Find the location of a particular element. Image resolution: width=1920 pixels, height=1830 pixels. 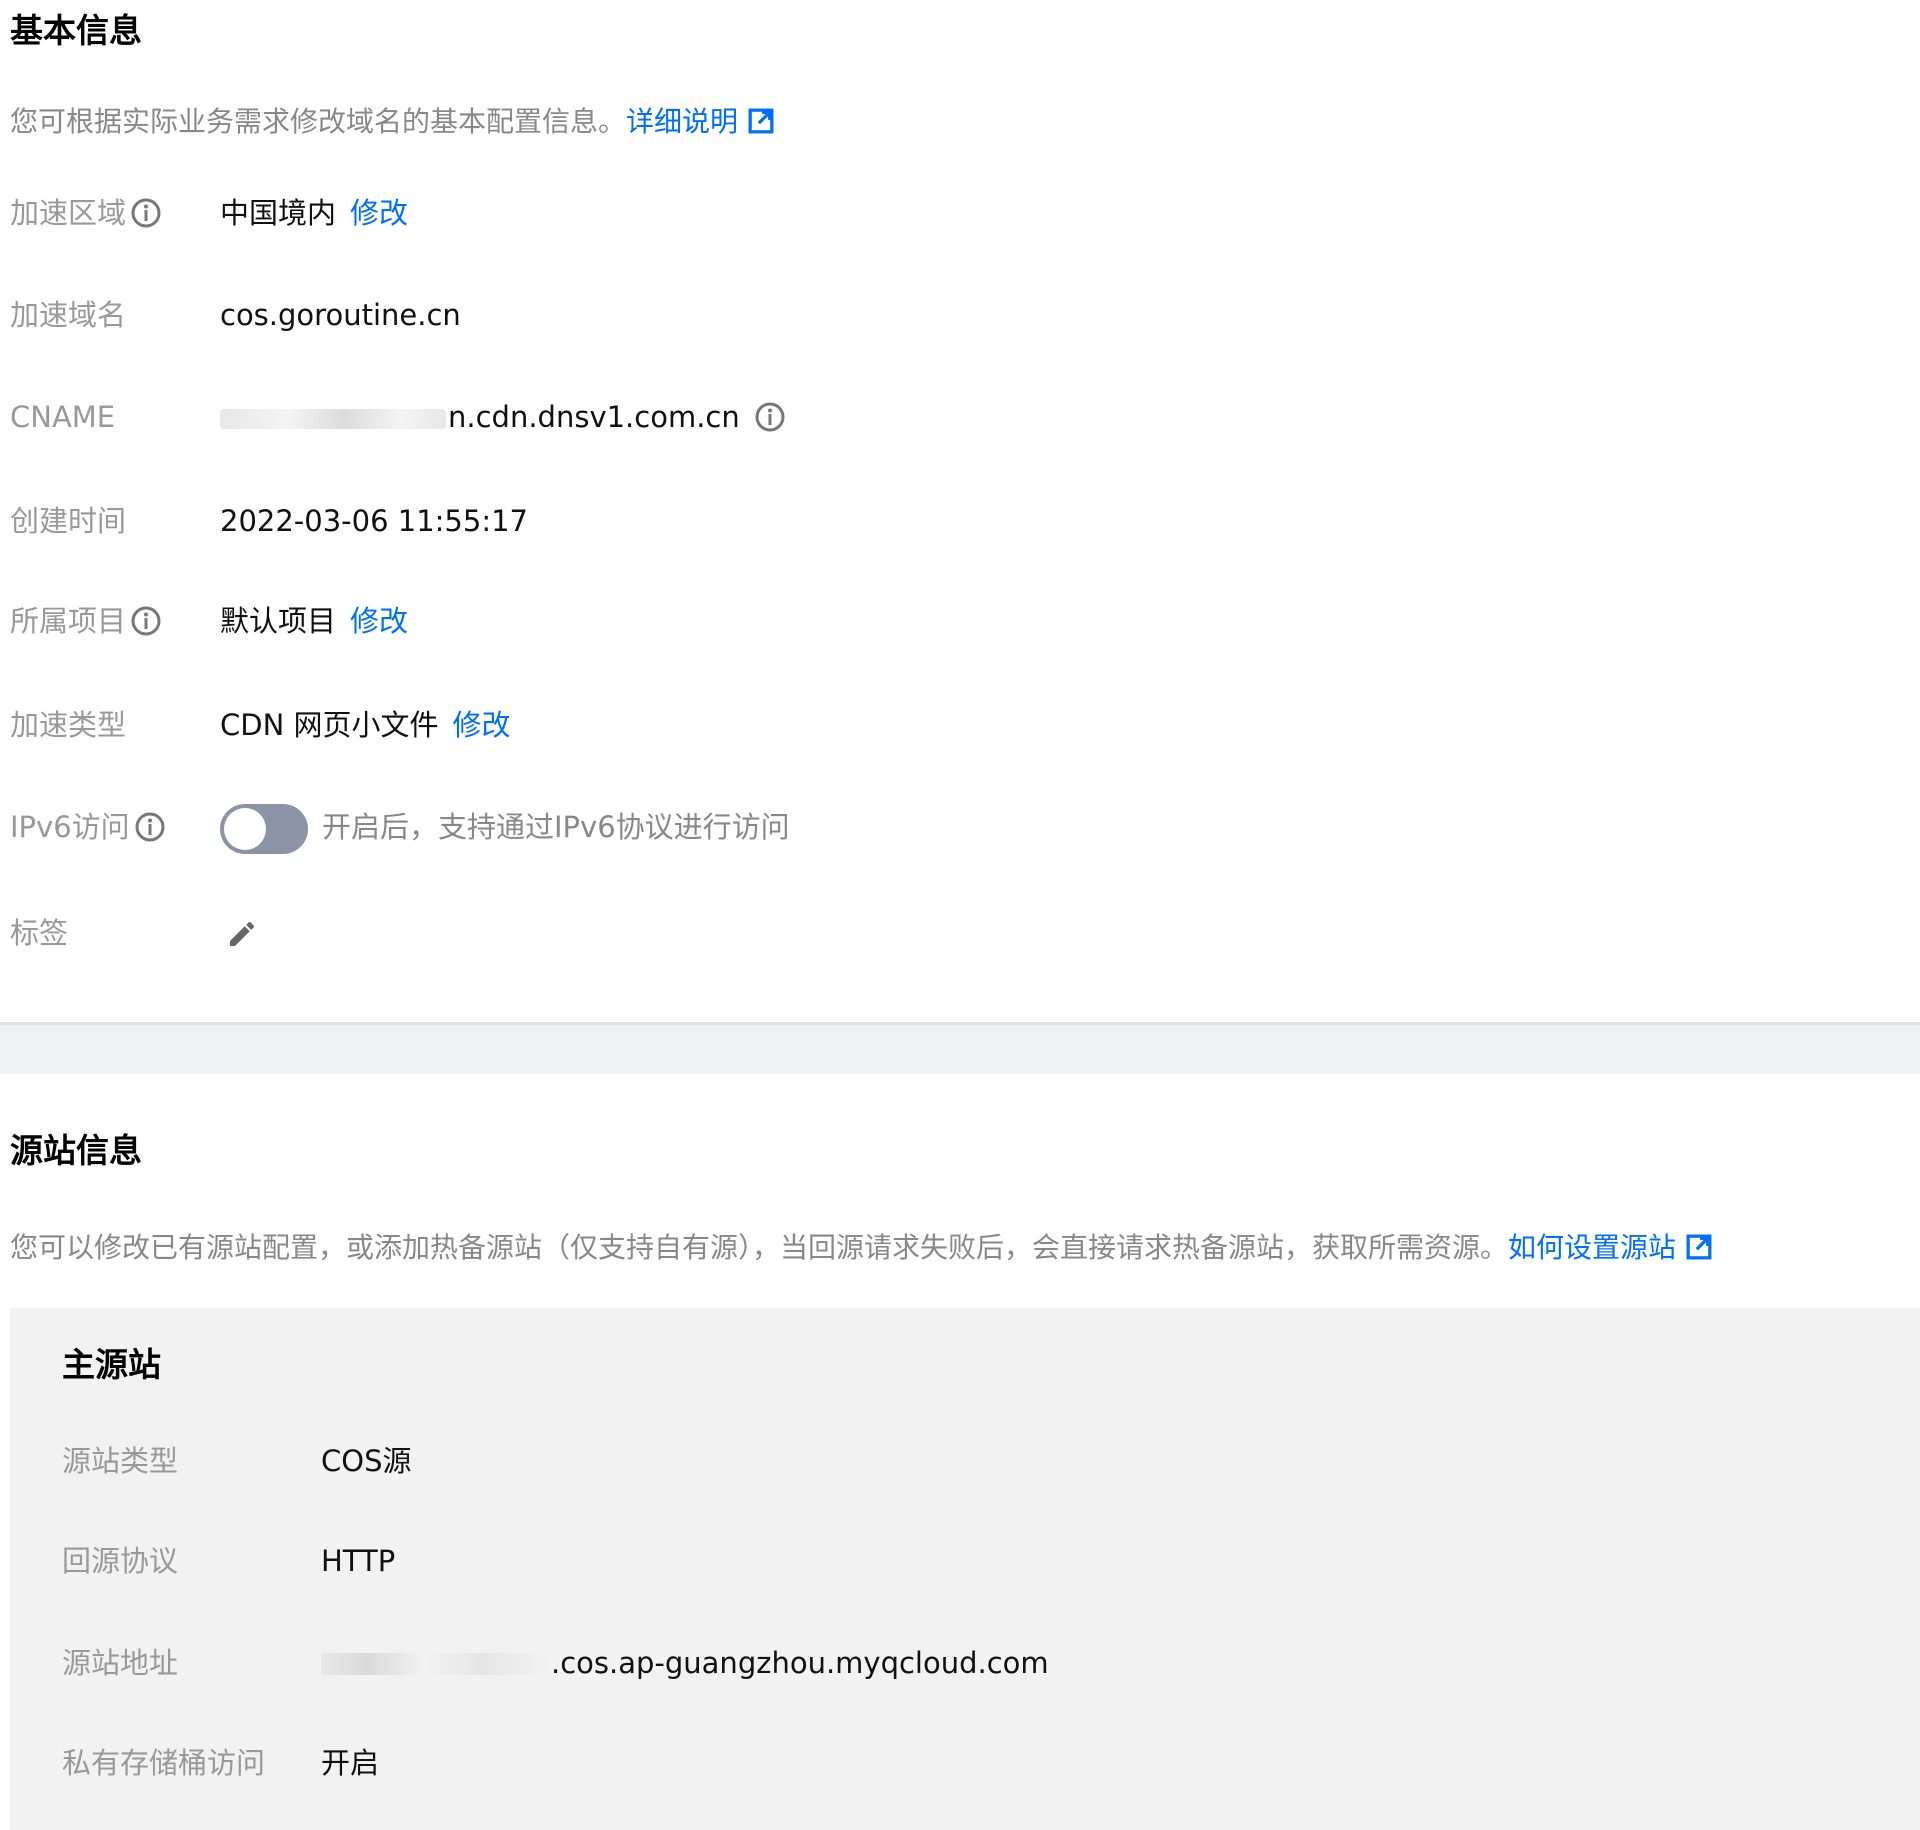

ipv6-label-wrap: IPv6访问 is located at coordinates (88, 827).